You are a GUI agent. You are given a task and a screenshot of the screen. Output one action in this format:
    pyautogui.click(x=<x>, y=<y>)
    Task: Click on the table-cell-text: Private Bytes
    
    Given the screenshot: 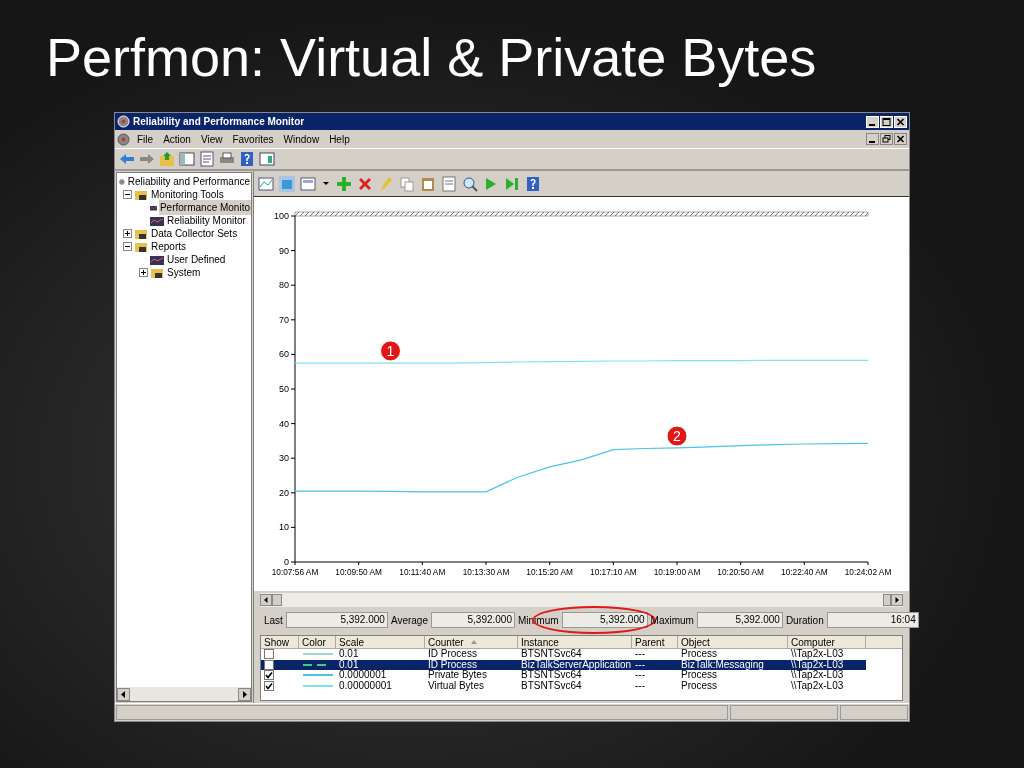 What is the action you would take?
    pyautogui.click(x=457, y=675)
    